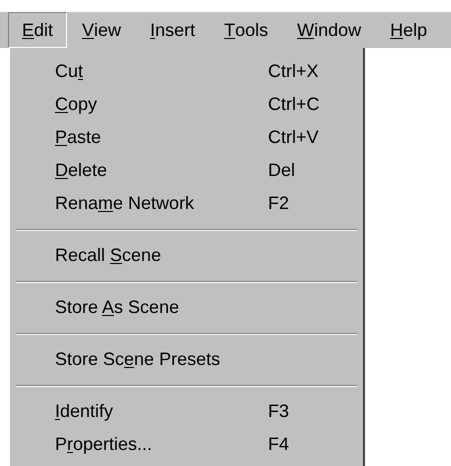 This screenshot has width=451, height=466. Describe the element at coordinates (409, 30) in the screenshot. I see `menu-bar-item: Help` at that location.